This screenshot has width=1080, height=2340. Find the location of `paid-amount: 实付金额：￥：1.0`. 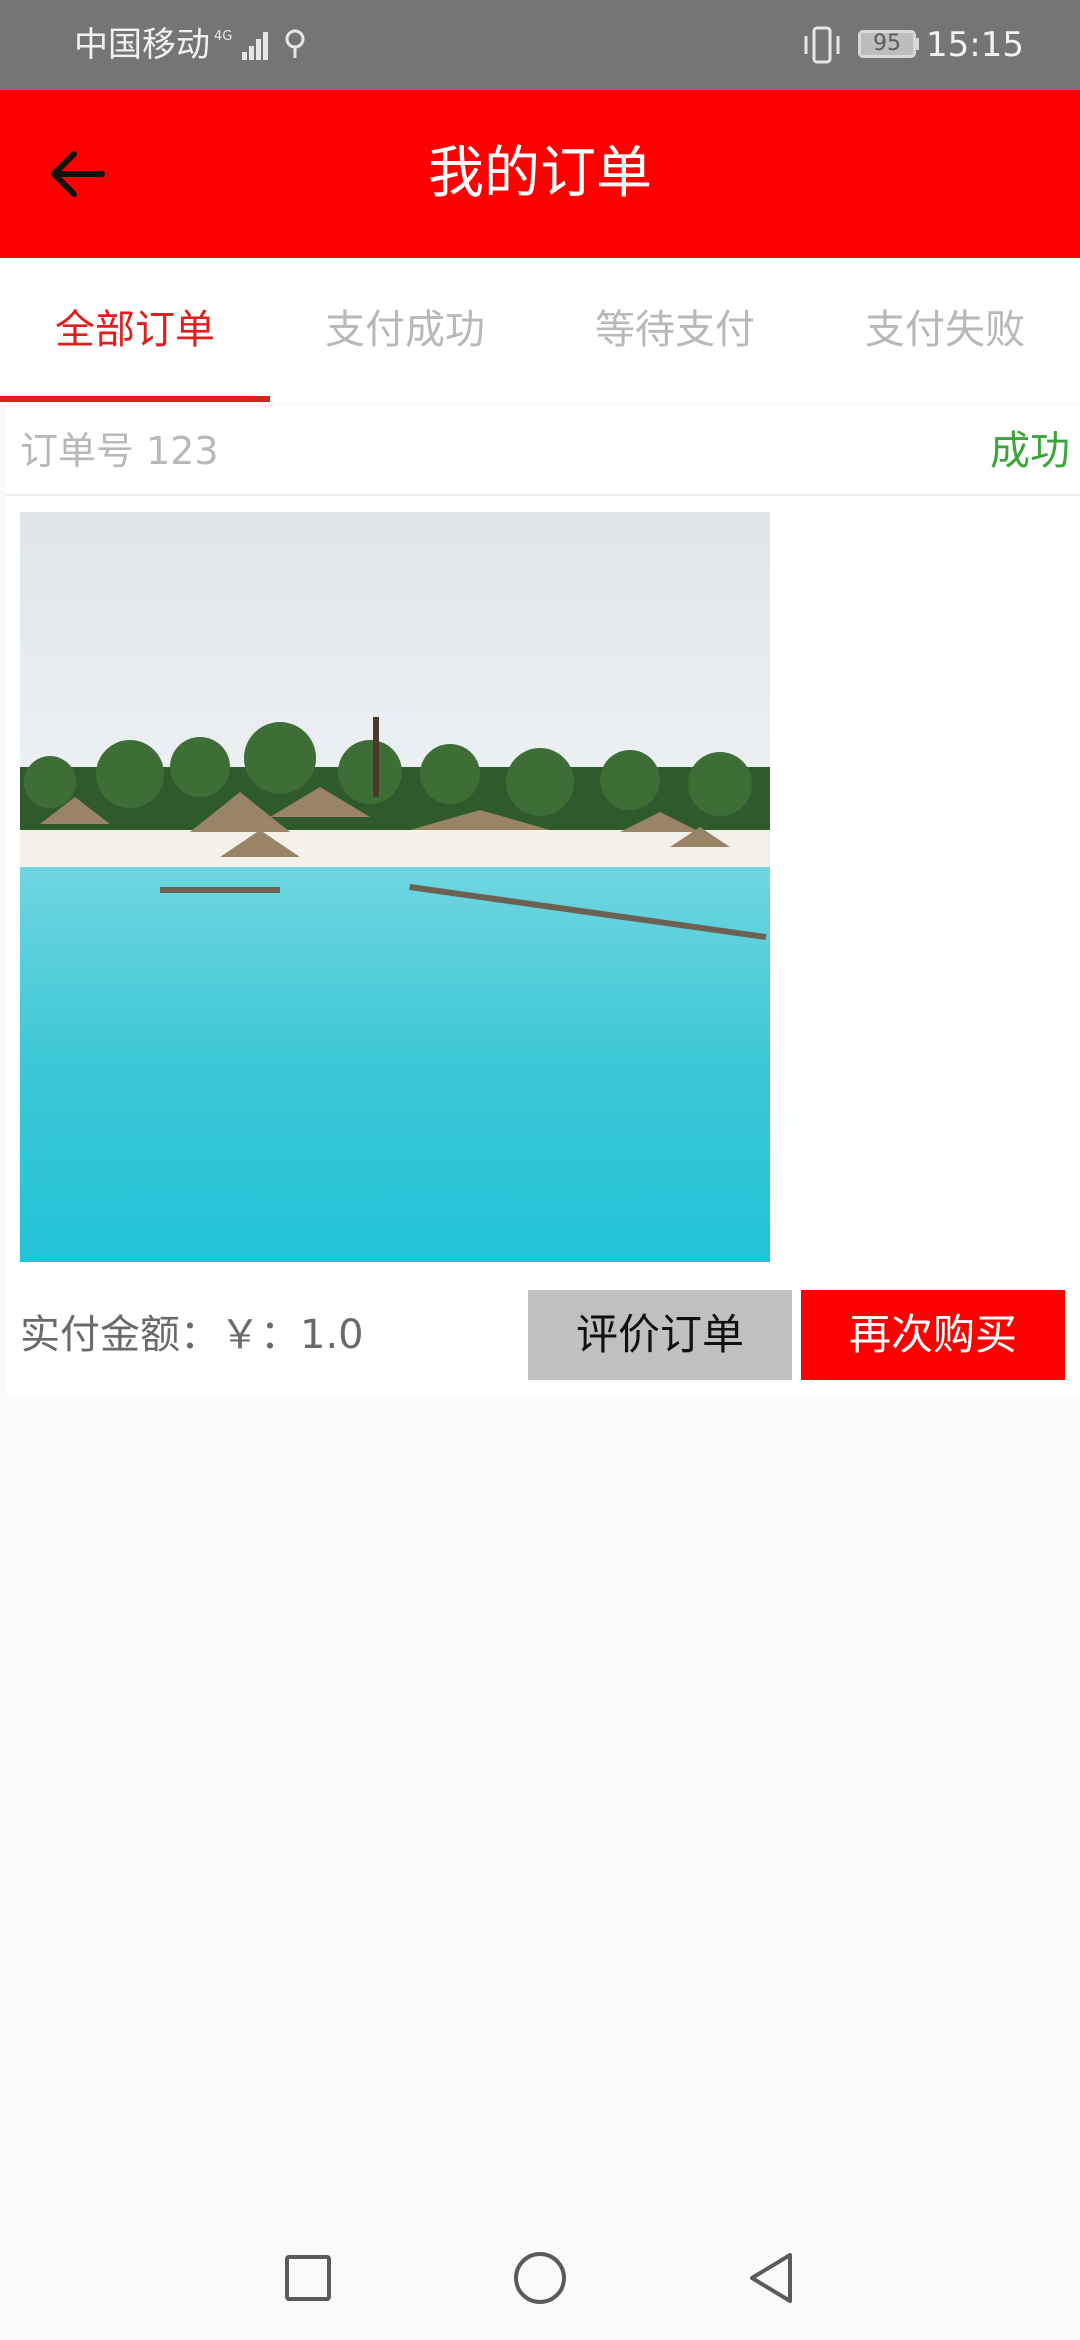

paid-amount: 实付金额：￥：1.0 is located at coordinates (192, 1335).